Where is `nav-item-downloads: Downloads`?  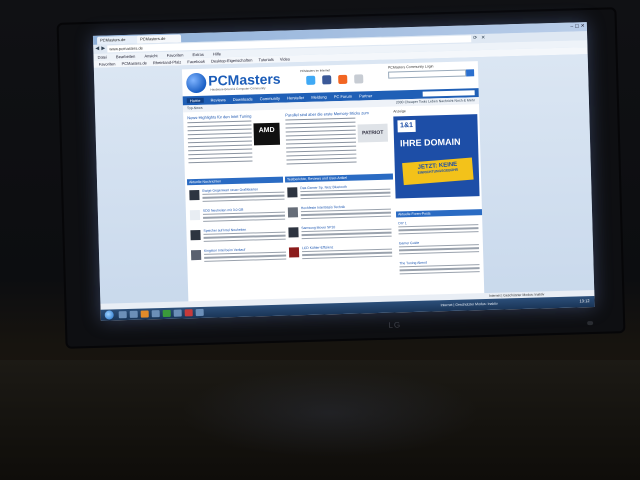
nav-item-downloads: Downloads is located at coordinates (243, 99).